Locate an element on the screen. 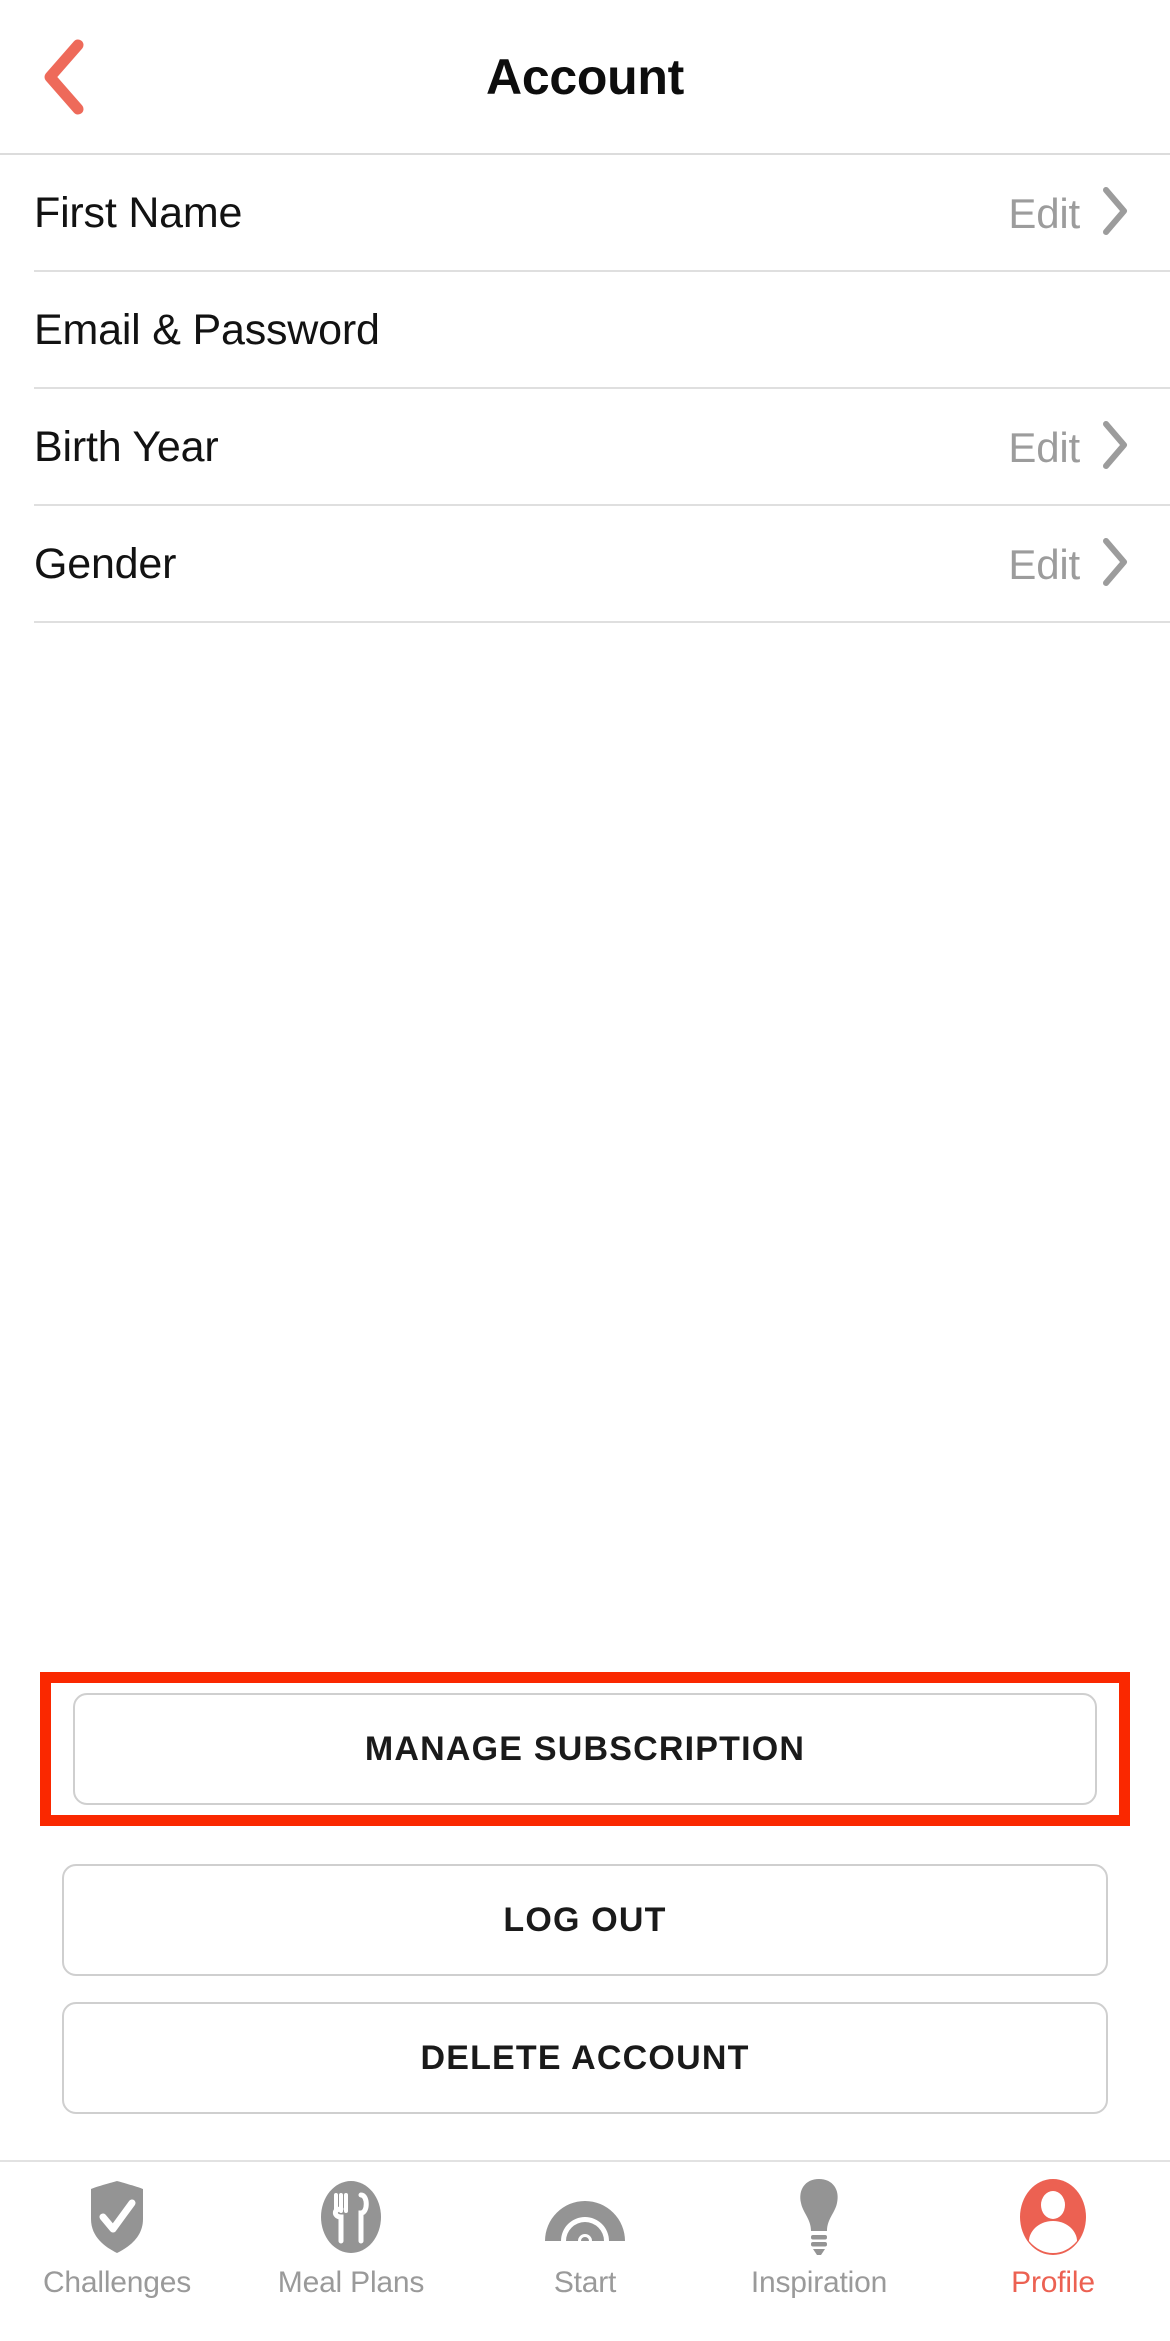 The image size is (1170, 2341). tab-challenges: Challenges is located at coordinates (117, 2238).